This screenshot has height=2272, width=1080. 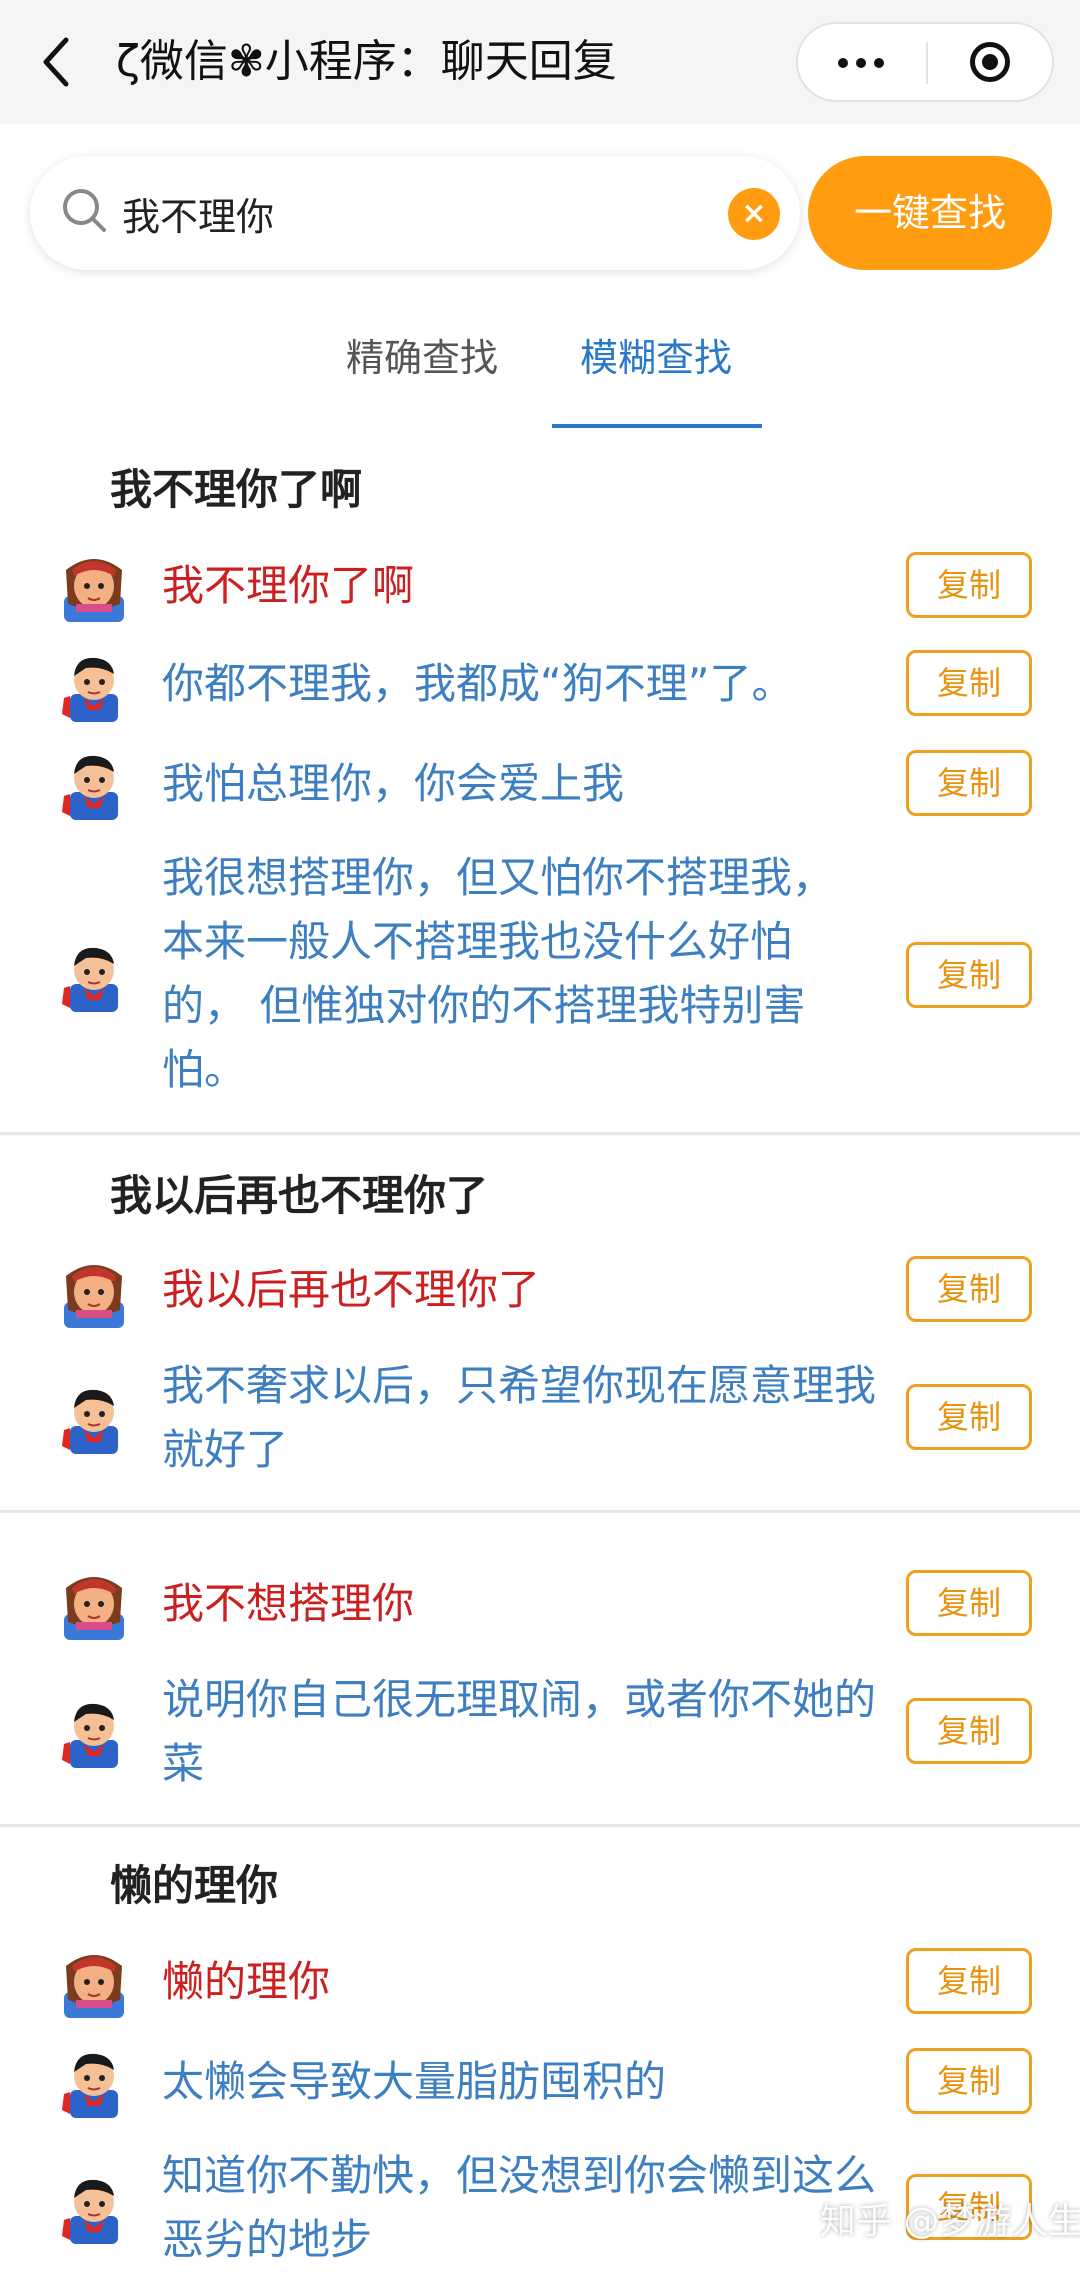 I want to click on group-title: 我不理你了啊, so click(x=236, y=489).